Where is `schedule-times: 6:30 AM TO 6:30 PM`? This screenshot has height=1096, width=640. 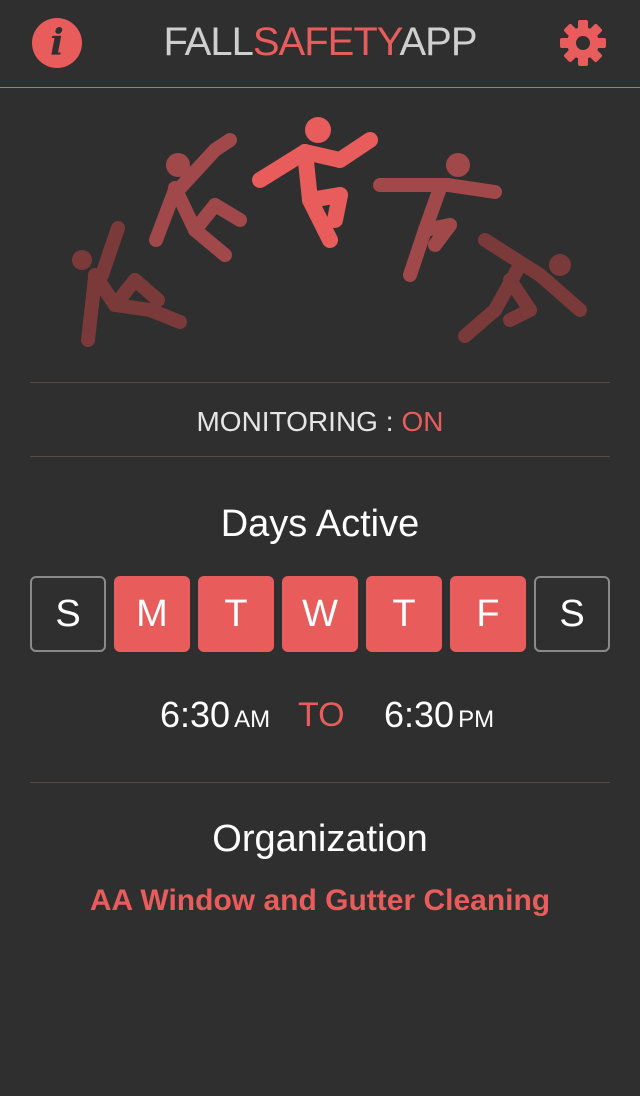
schedule-times: 6:30 AM TO 6:30 PM is located at coordinates (320, 715).